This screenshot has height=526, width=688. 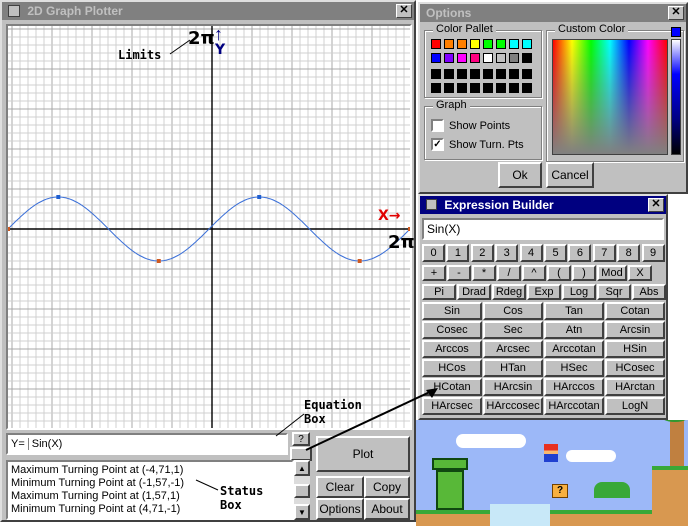 What do you see at coordinates (507, 253) in the screenshot?
I see `expr-button-digit3: 3` at bounding box center [507, 253].